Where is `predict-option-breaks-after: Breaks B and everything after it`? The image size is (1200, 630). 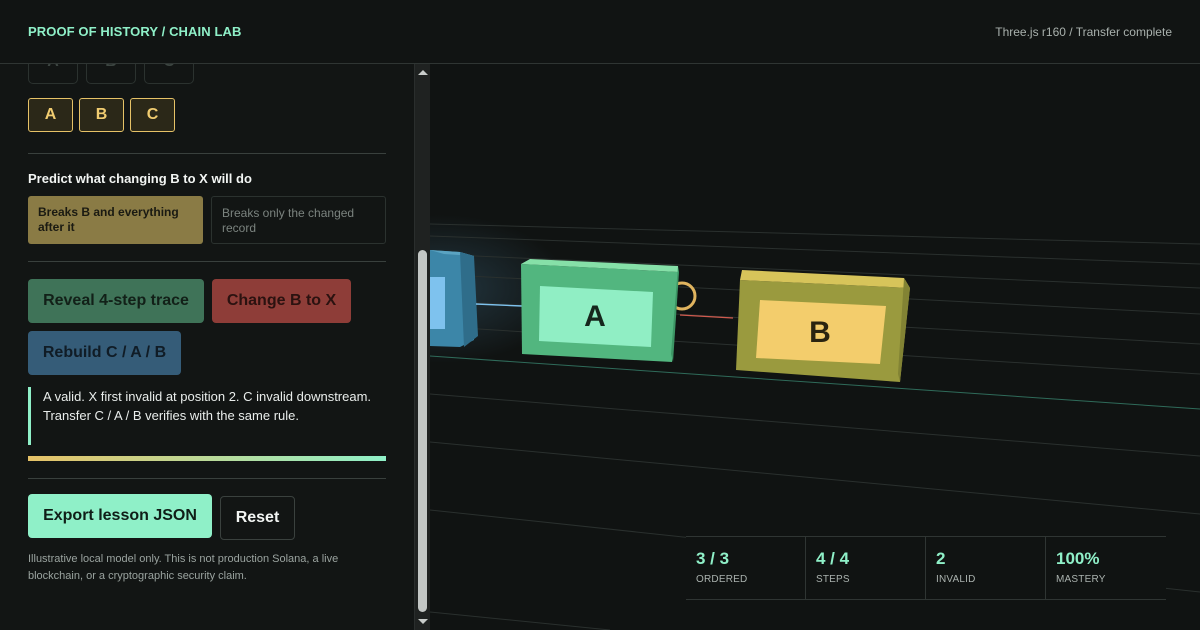 predict-option-breaks-after: Breaks B and everything after it is located at coordinates (115, 220).